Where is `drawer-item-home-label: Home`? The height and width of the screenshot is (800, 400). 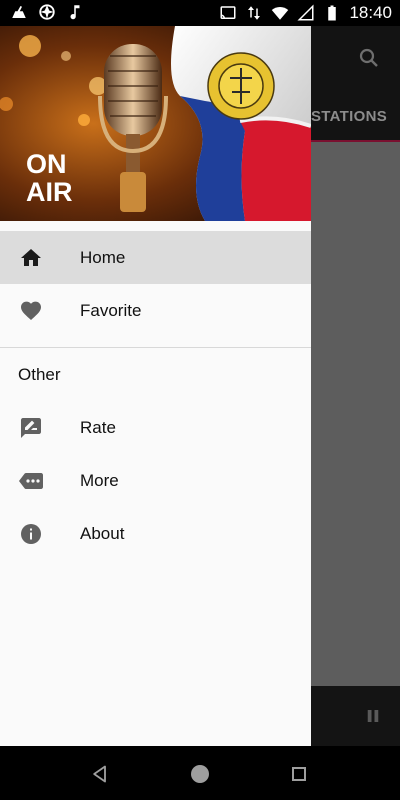
drawer-item-home-label: Home is located at coordinates (103, 257).